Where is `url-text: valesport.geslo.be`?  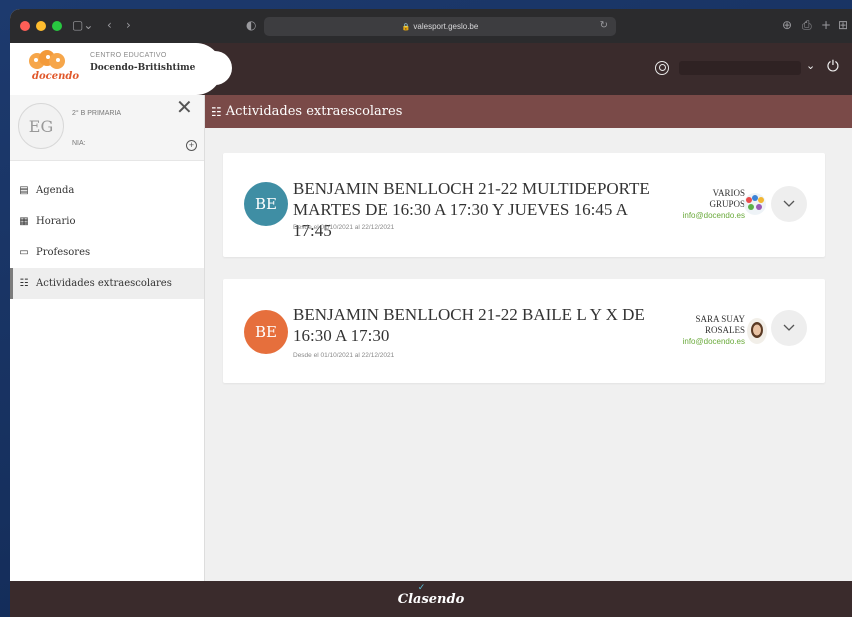
url-text: valesport.geslo.be is located at coordinates (446, 26).